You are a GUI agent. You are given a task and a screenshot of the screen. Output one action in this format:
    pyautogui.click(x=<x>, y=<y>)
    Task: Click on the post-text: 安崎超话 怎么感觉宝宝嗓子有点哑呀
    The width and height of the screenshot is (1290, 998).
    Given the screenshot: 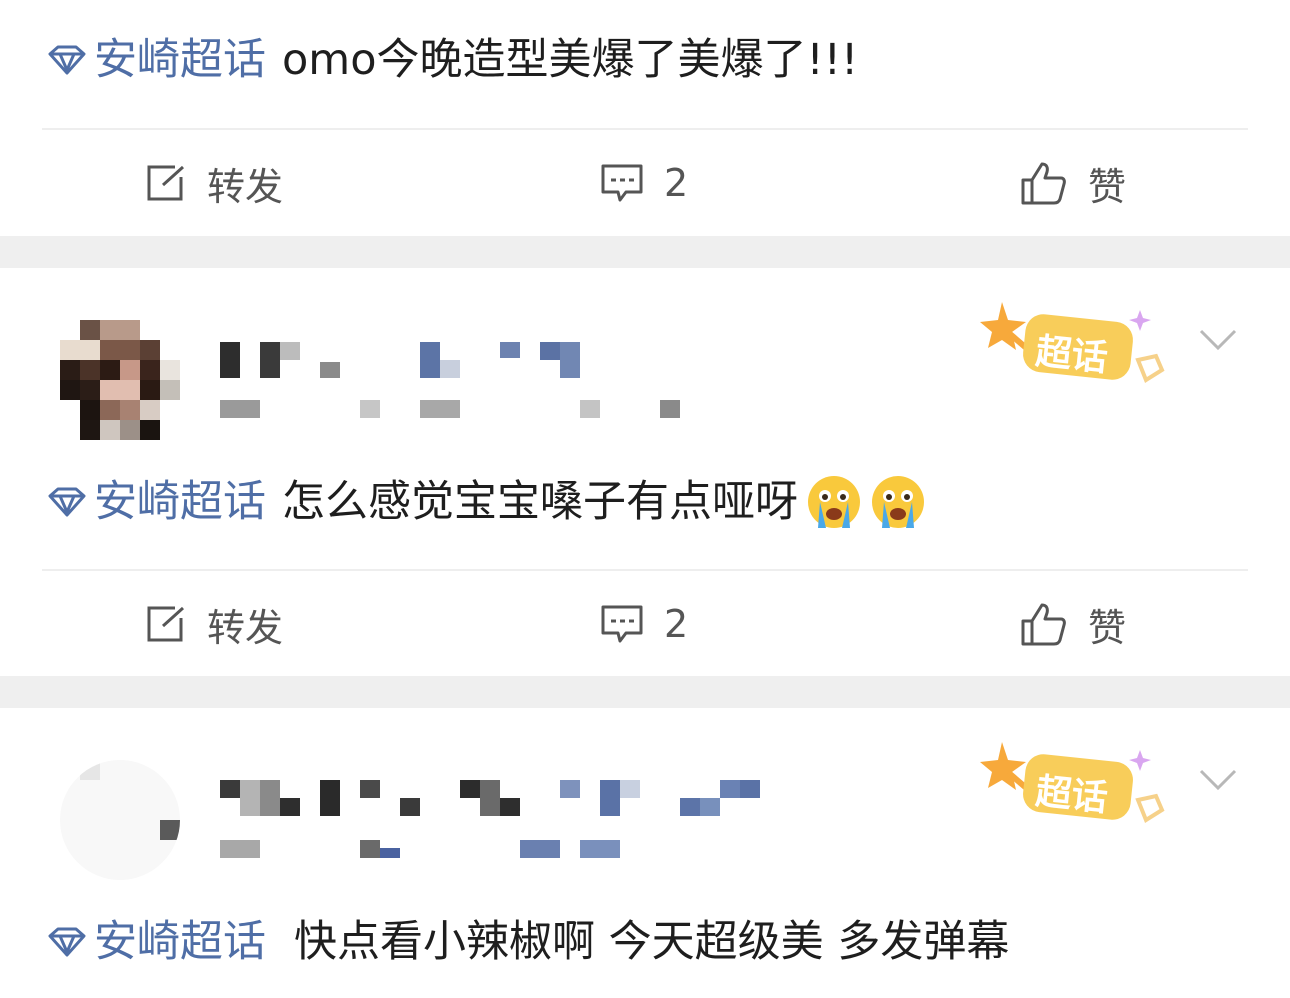 What is the action you would take?
    pyautogui.click(x=486, y=502)
    